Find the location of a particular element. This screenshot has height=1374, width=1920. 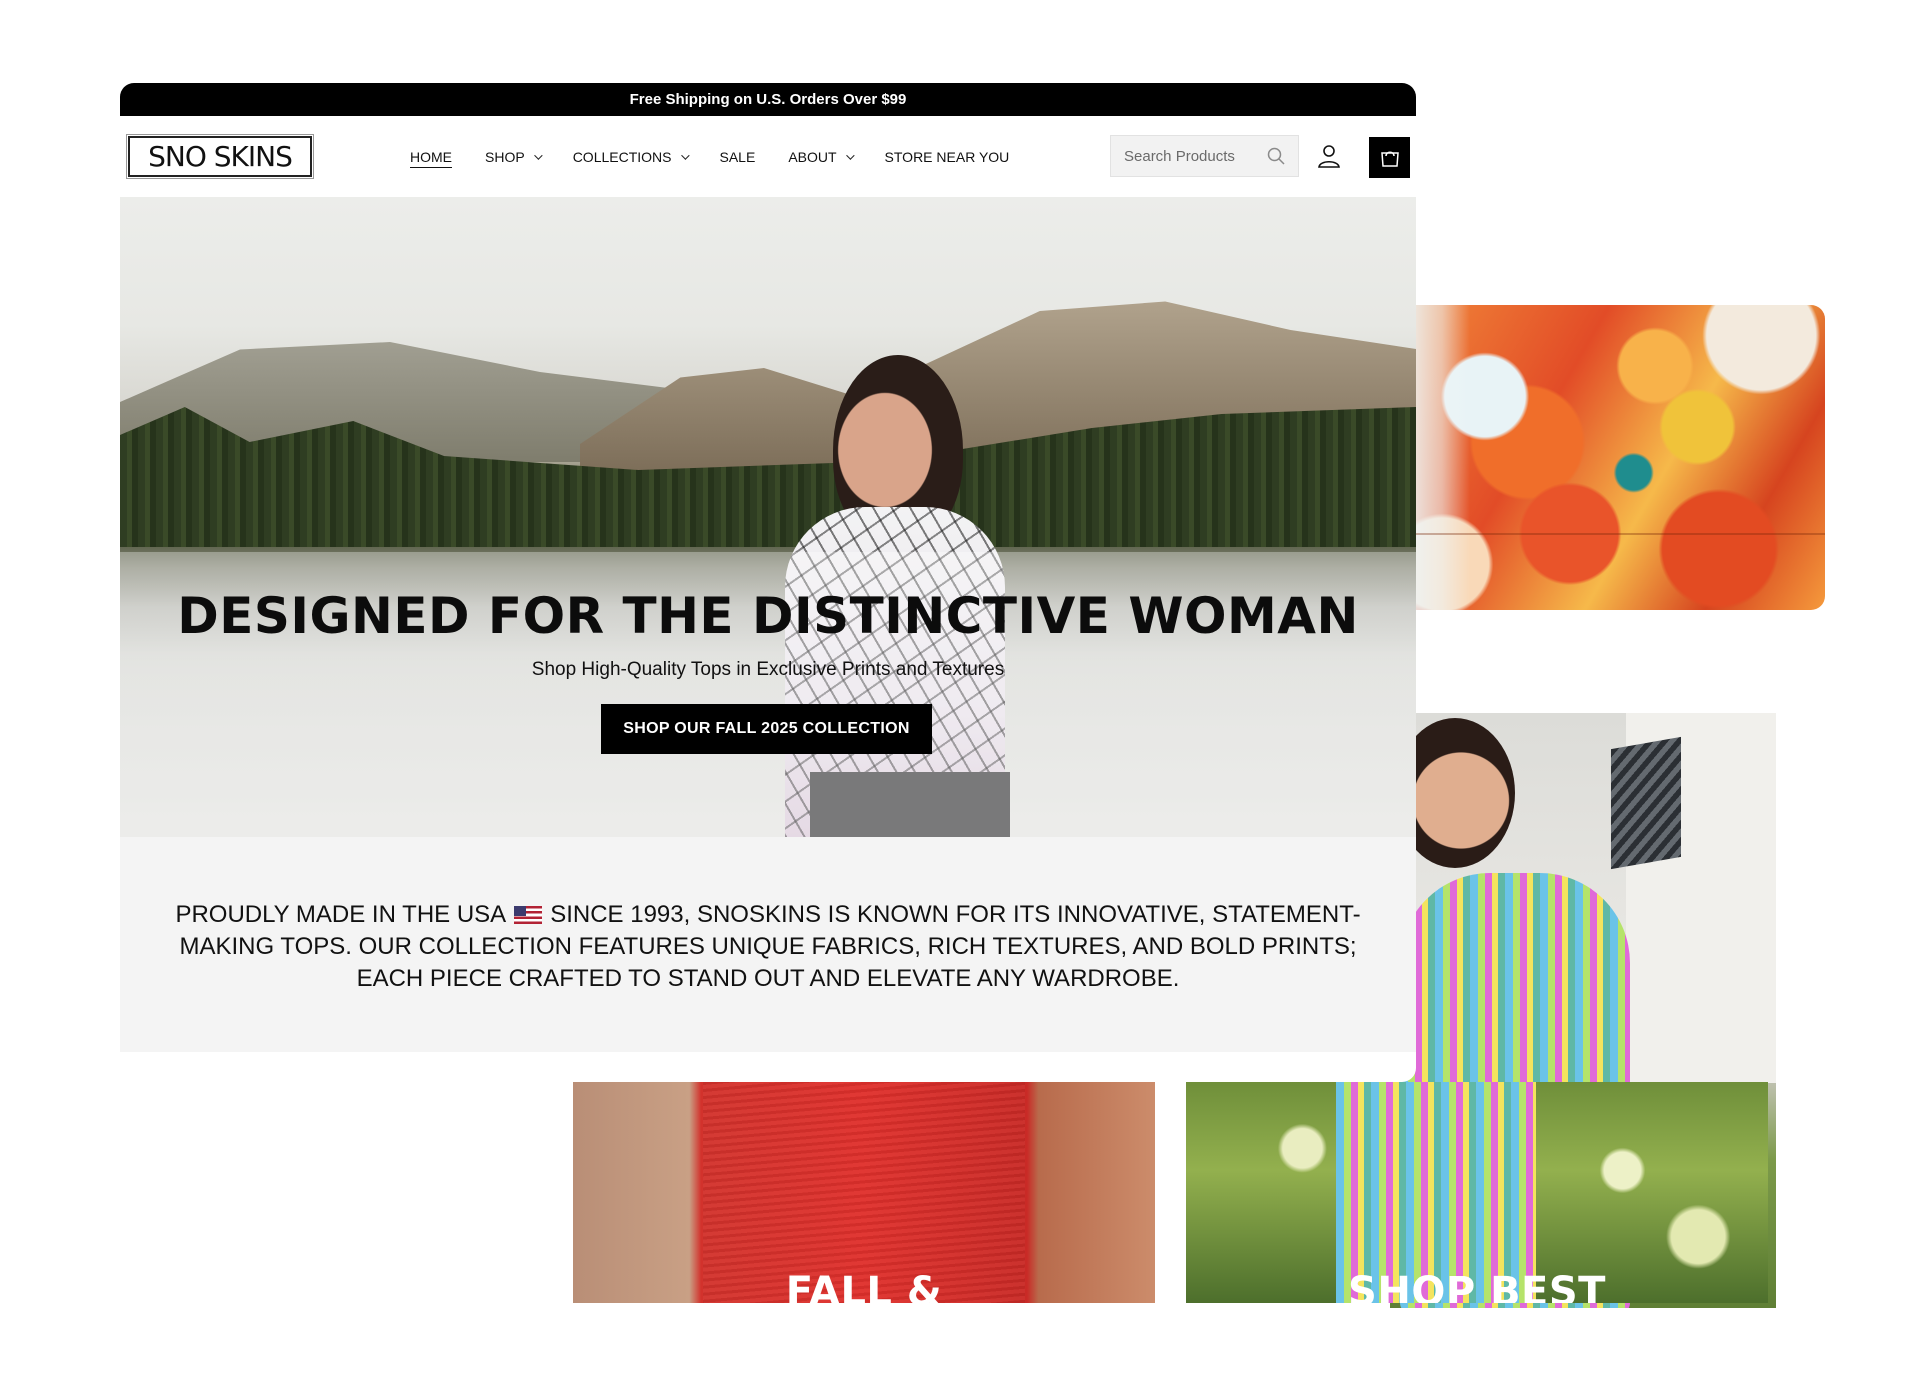

nav-label: SHOP is located at coordinates (505, 156).